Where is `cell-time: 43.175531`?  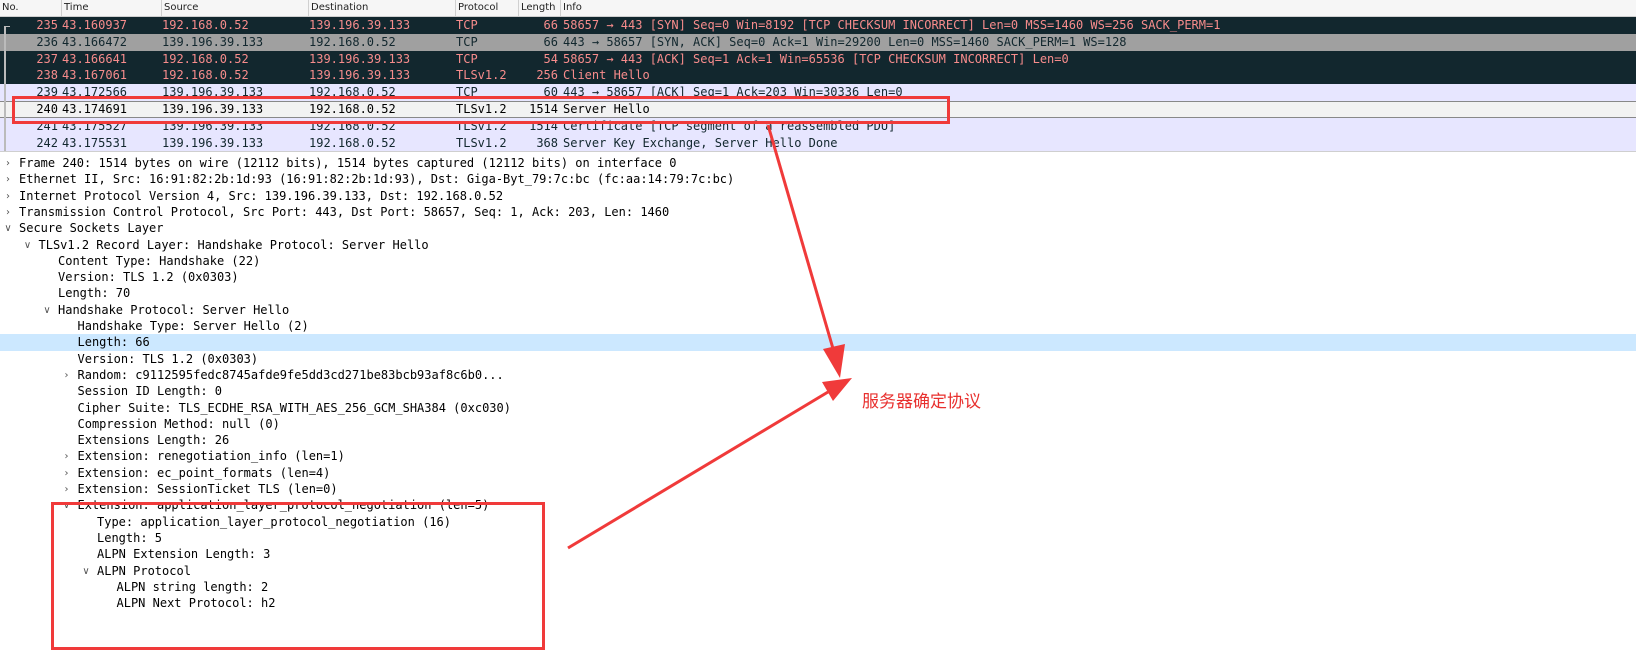
cell-time: 43.175531 is located at coordinates (95, 142).